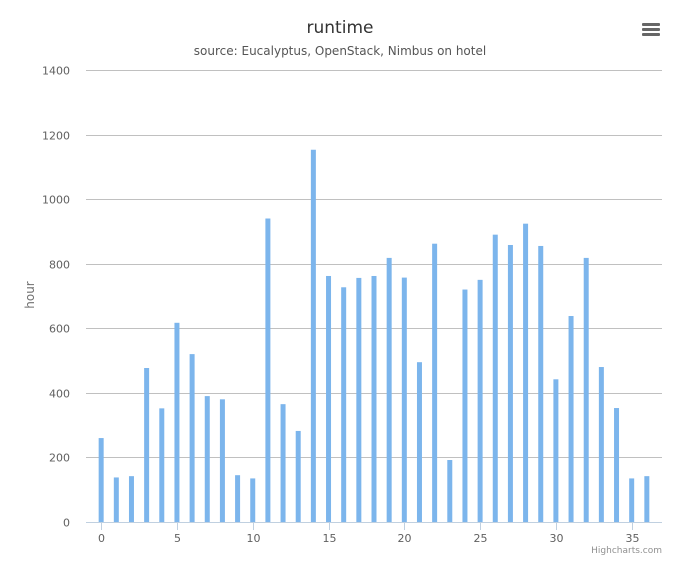 The image size is (680, 566). What do you see at coordinates (59, 265) in the screenshot?
I see `y-tick-label: 800` at bounding box center [59, 265].